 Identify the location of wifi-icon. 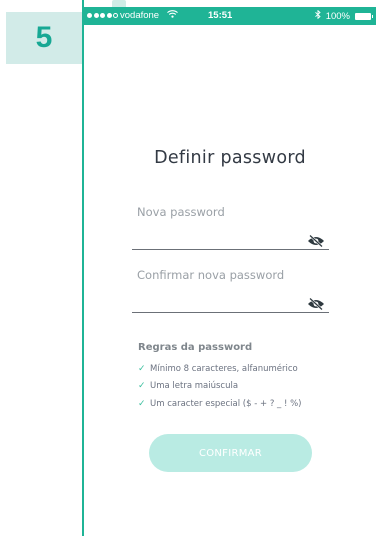
(172, 15).